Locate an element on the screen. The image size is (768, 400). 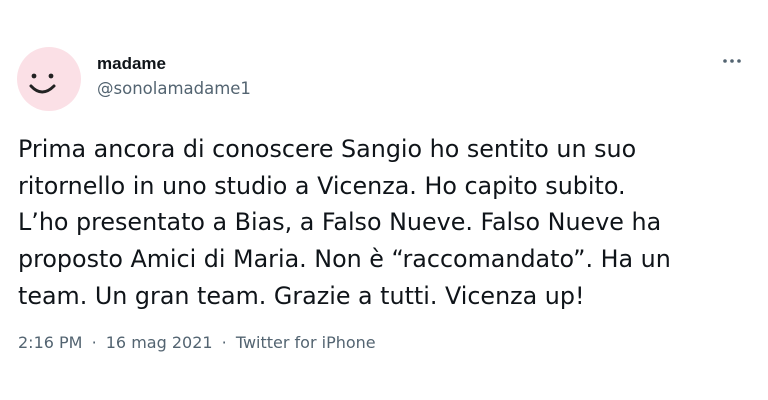
more-options-button is located at coordinates (732, 61).